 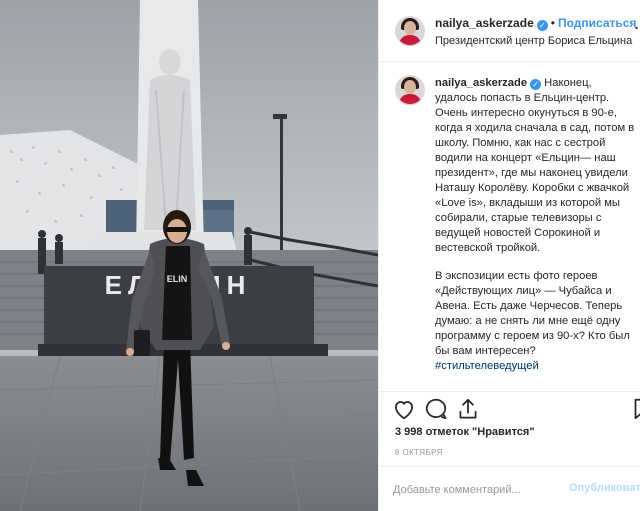 I want to click on caption-verified-icon: ✓, so click(x=536, y=84).